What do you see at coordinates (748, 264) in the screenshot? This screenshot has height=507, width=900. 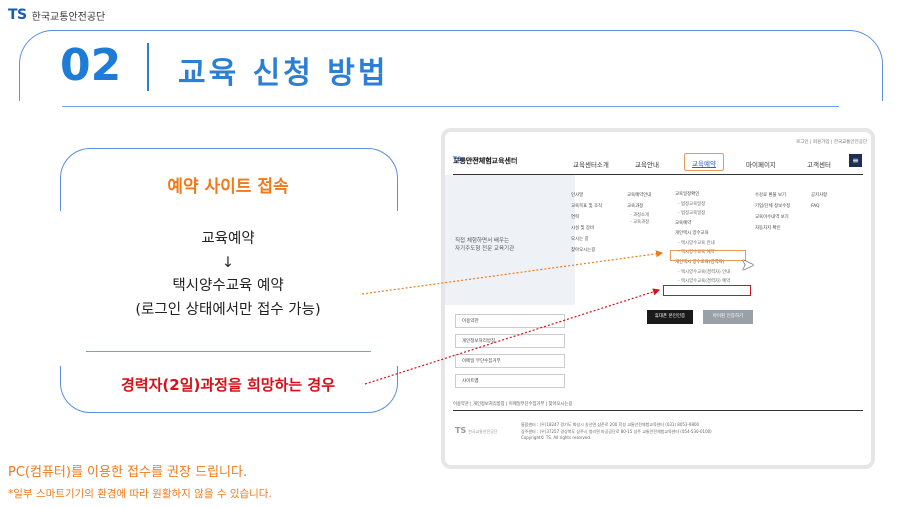 I see `mouse-cursor-icon: ➤` at bounding box center [748, 264].